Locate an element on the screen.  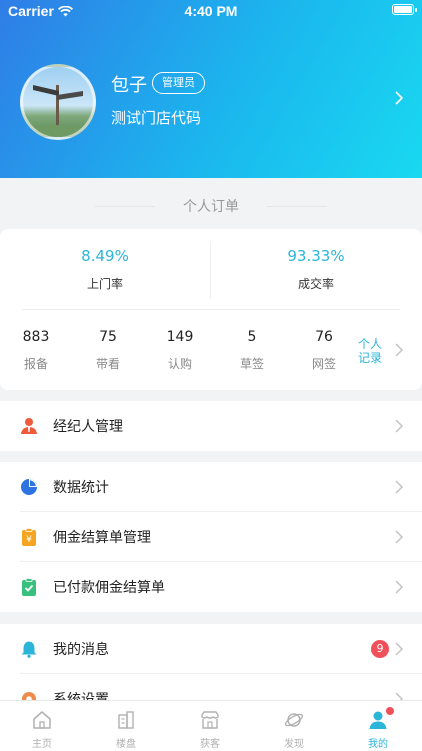
tab-label: 发现 is located at coordinates (294, 744).